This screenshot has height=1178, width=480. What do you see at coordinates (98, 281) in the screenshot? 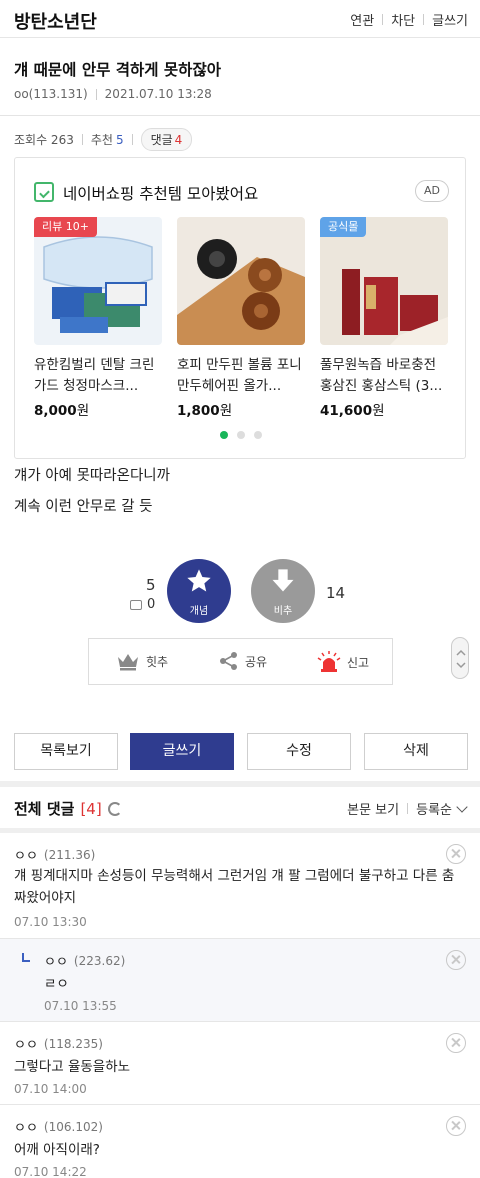
I see `product-image: 리뷰 10+` at bounding box center [98, 281].